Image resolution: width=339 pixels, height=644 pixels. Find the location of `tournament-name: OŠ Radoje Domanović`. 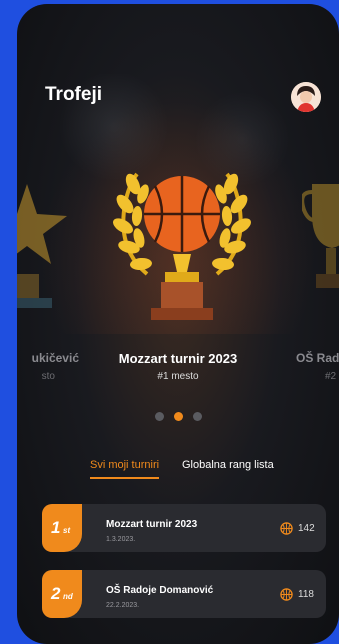

tournament-name: OŠ Radoje Domanović is located at coordinates (160, 590).